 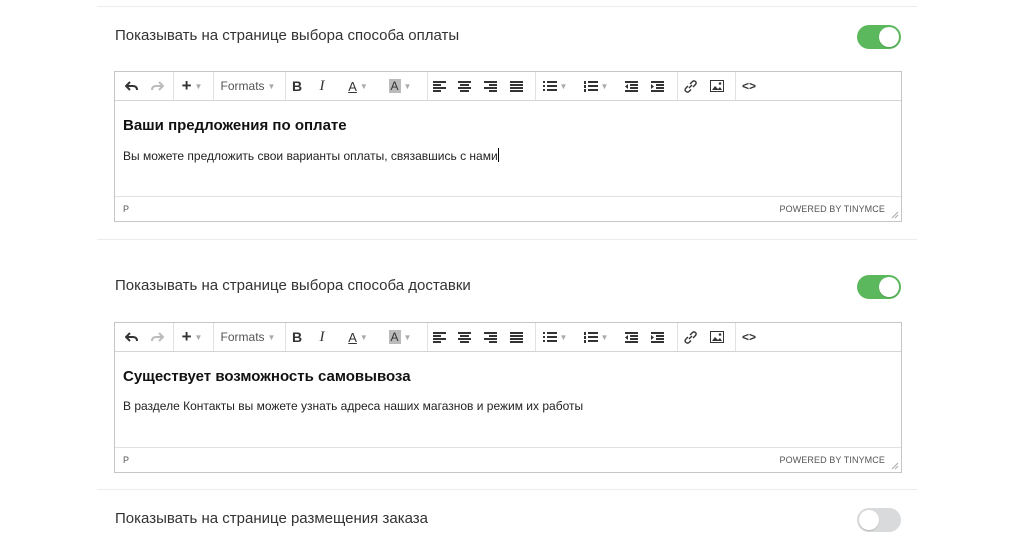 I want to click on italic-icon: I, so click(x=322, y=336).